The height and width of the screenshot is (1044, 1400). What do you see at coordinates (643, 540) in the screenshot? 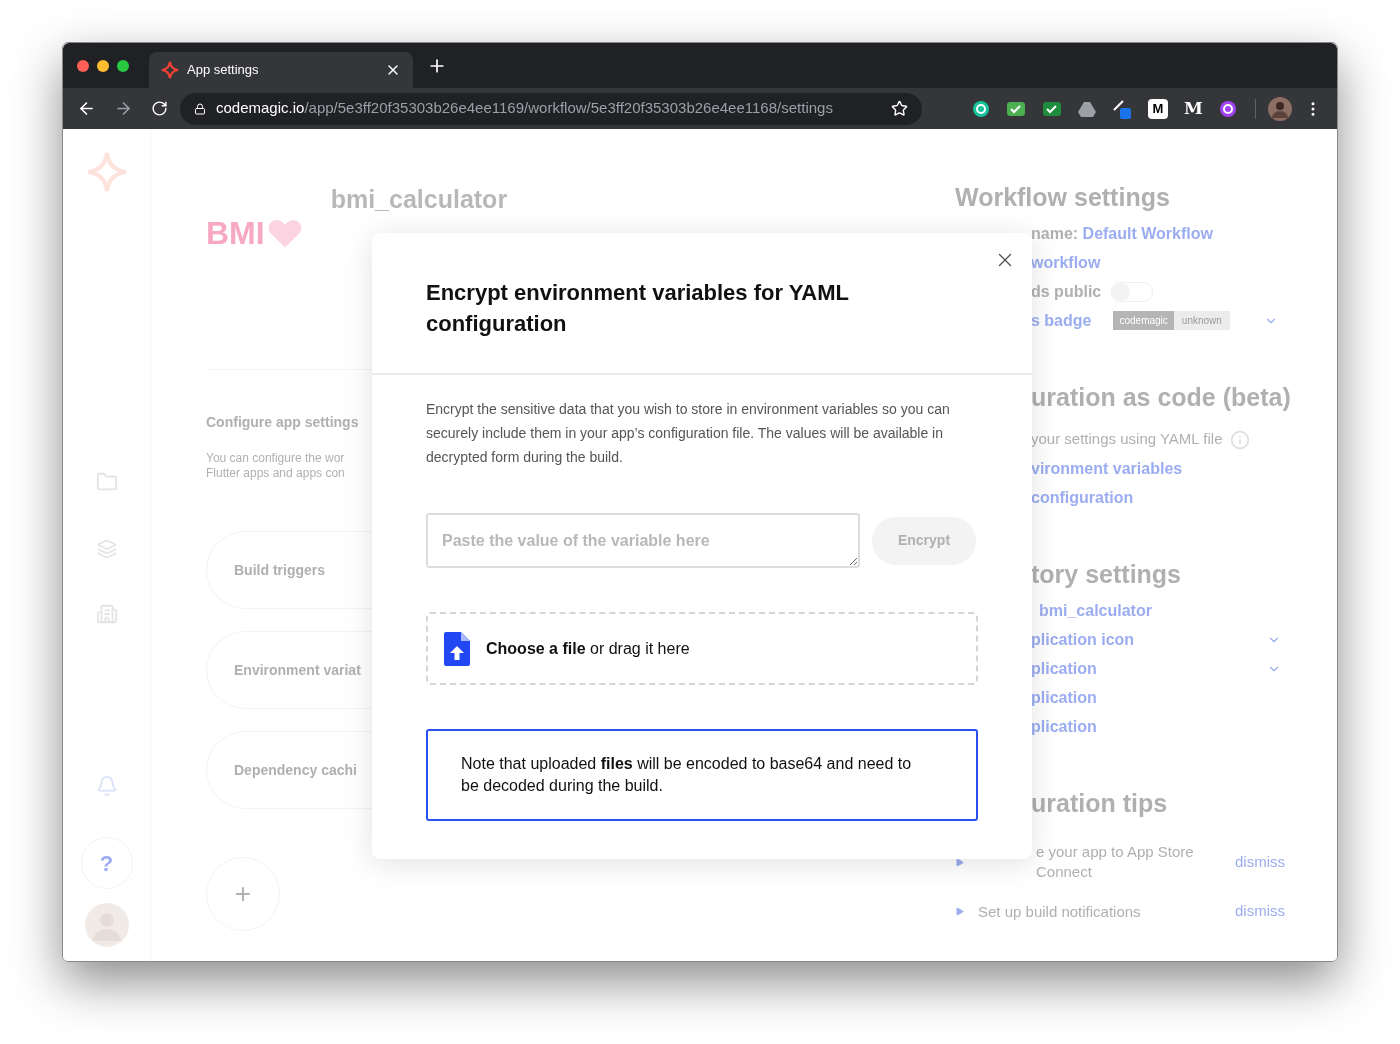
I see `variable-value-field: Paste the value of the variable here` at bounding box center [643, 540].